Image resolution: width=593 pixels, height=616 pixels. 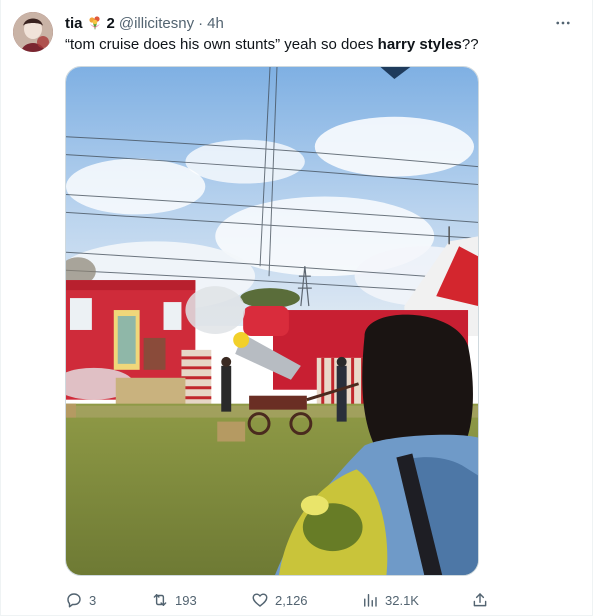 What do you see at coordinates (160, 600) in the screenshot?
I see `retweet-icon` at bounding box center [160, 600].